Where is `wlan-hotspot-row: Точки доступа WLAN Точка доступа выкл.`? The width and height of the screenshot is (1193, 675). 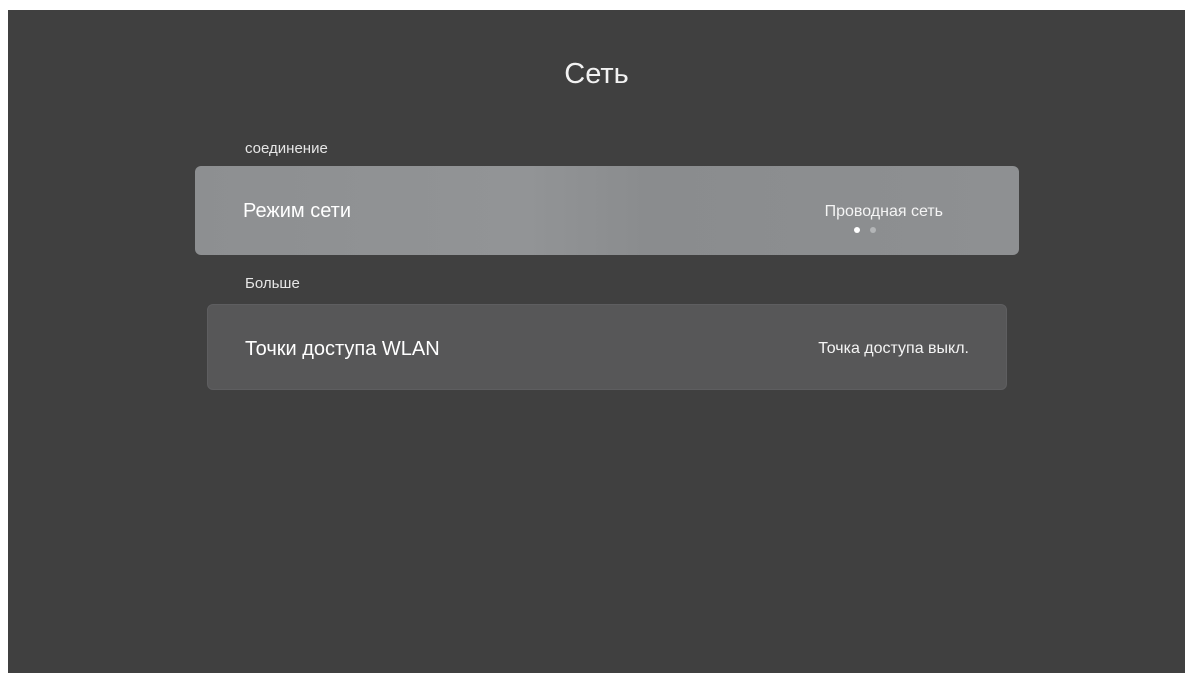 wlan-hotspot-row: Точки доступа WLAN Точка доступа выкл. is located at coordinates (607, 347).